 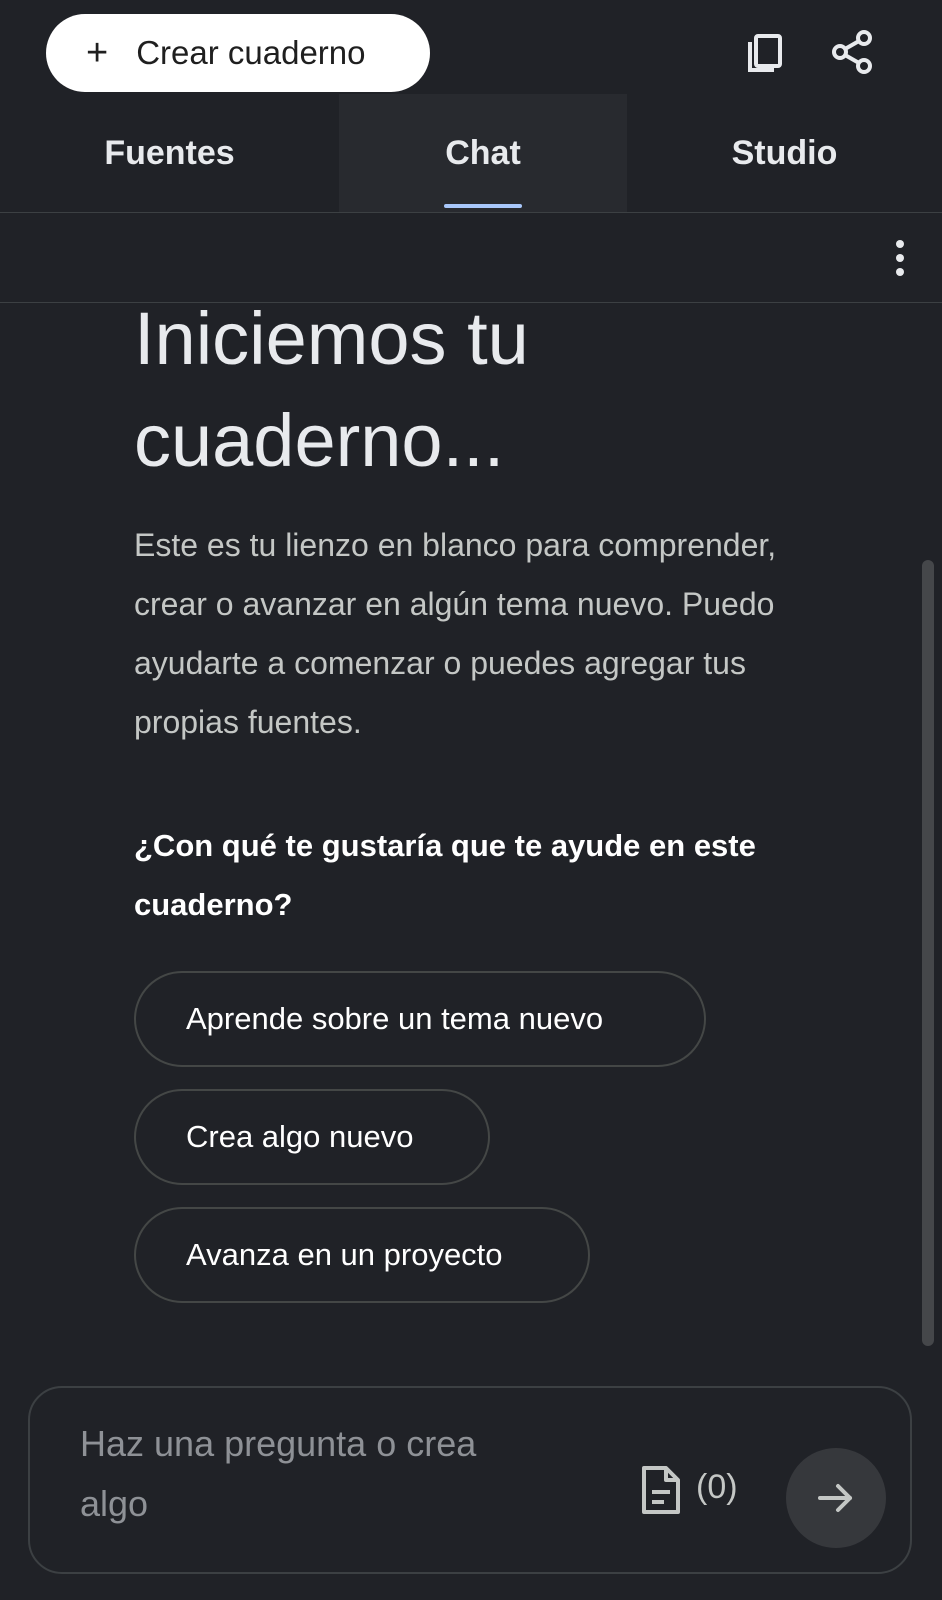 What do you see at coordinates (315, 1474) in the screenshot?
I see `chat-input: Haz una pregunta o crea algo` at bounding box center [315, 1474].